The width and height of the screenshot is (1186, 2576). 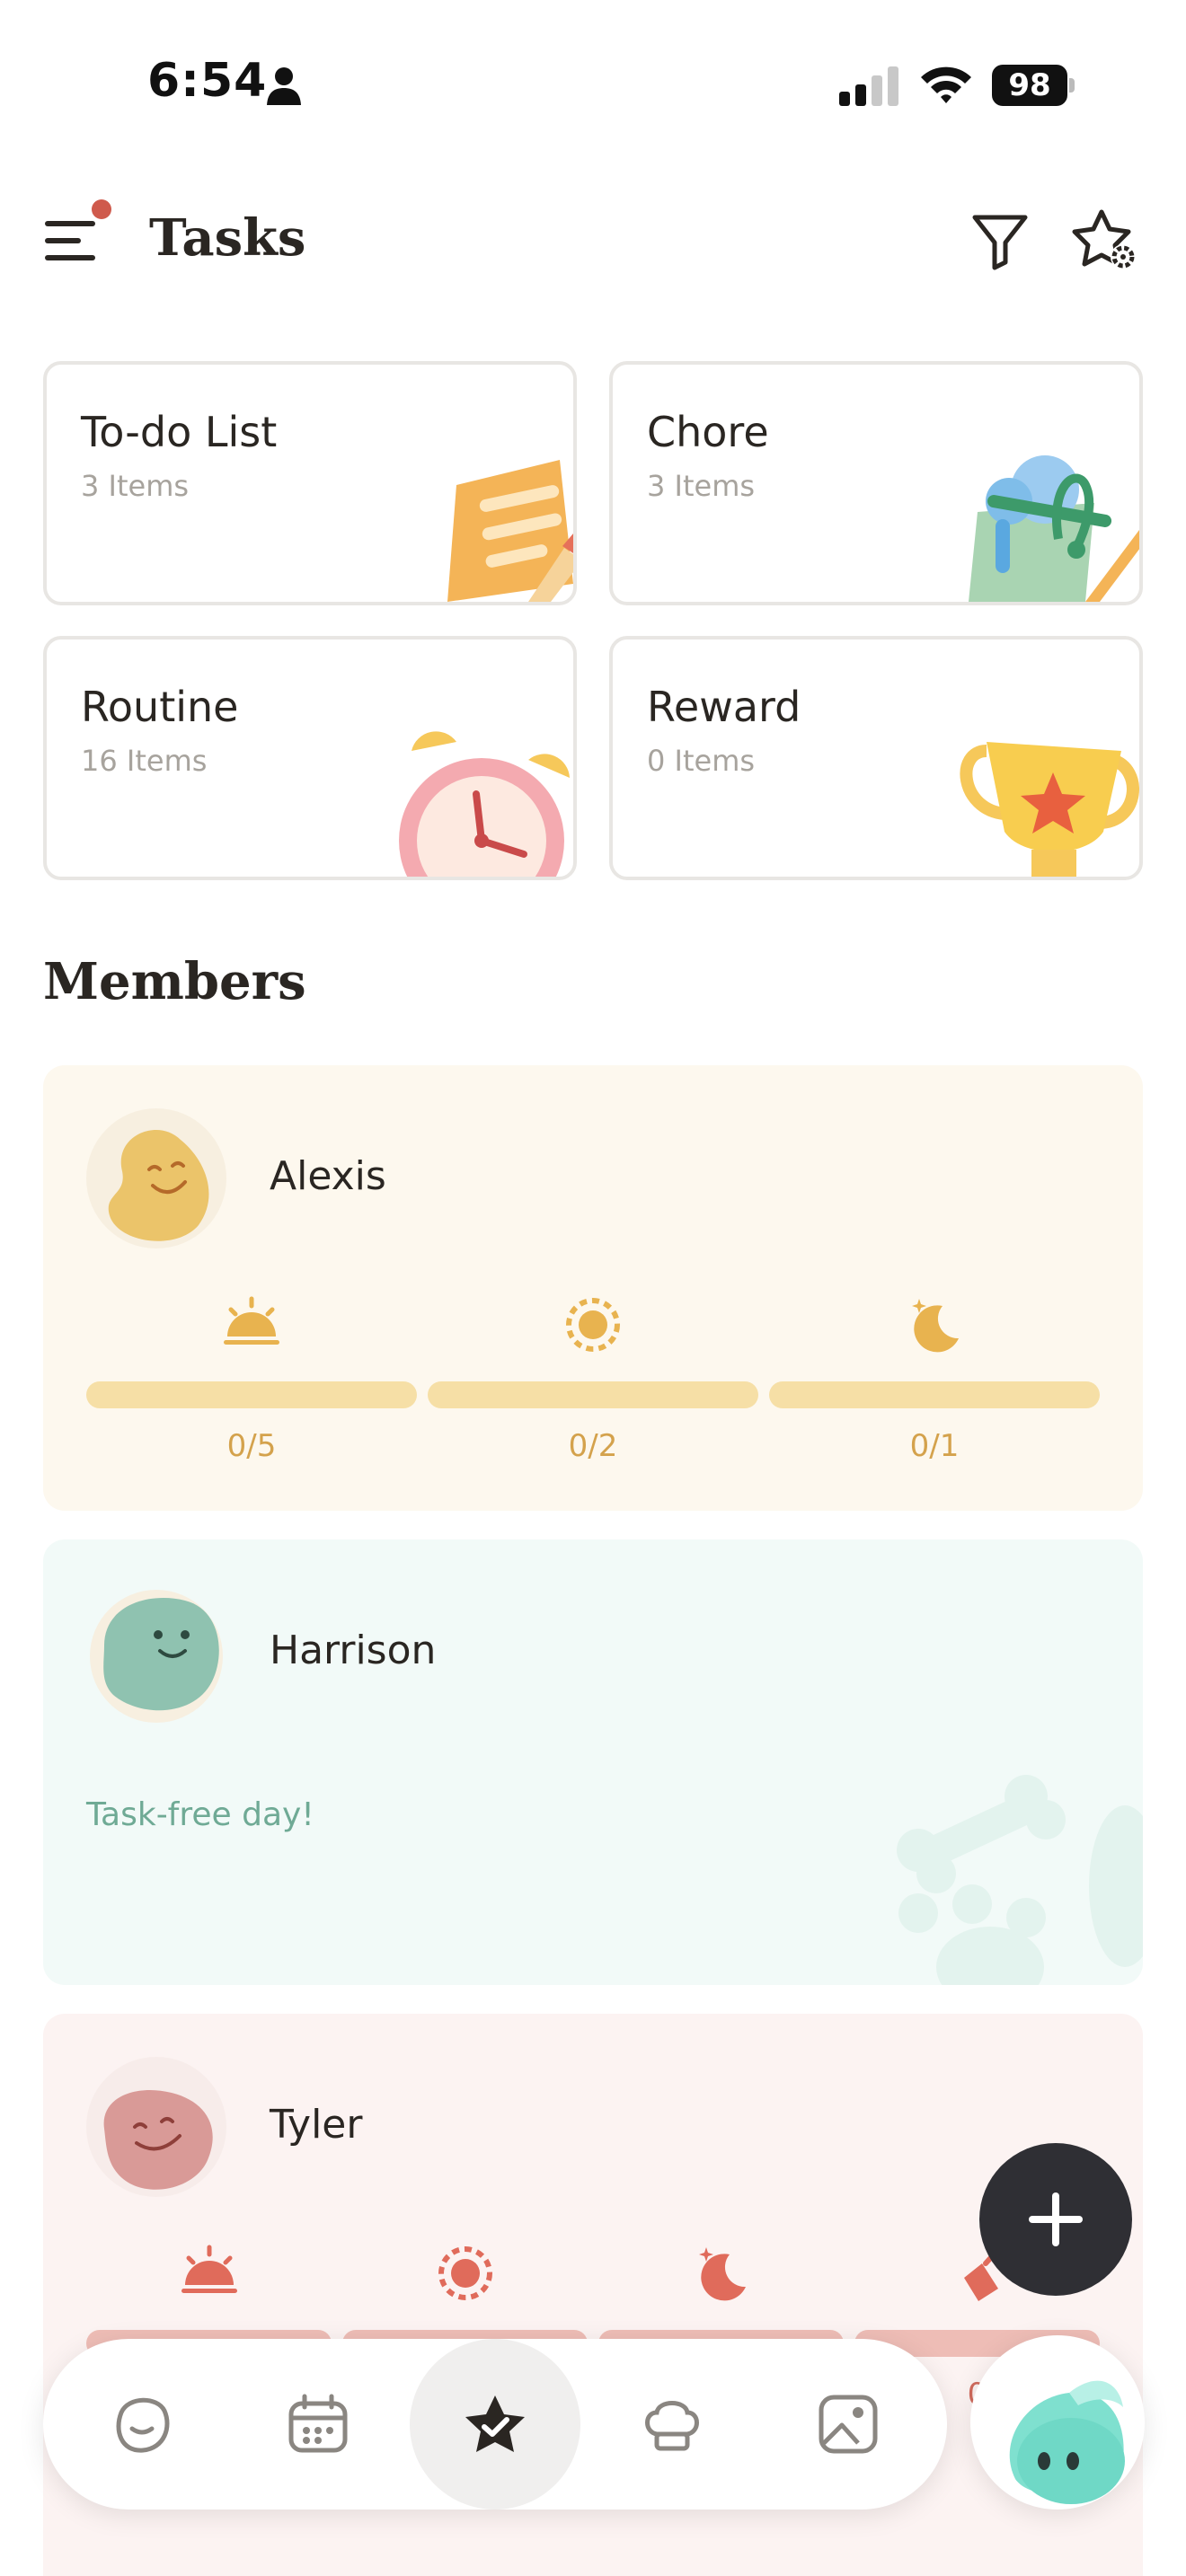 What do you see at coordinates (284, 86) in the screenshot?
I see `person-icon` at bounding box center [284, 86].